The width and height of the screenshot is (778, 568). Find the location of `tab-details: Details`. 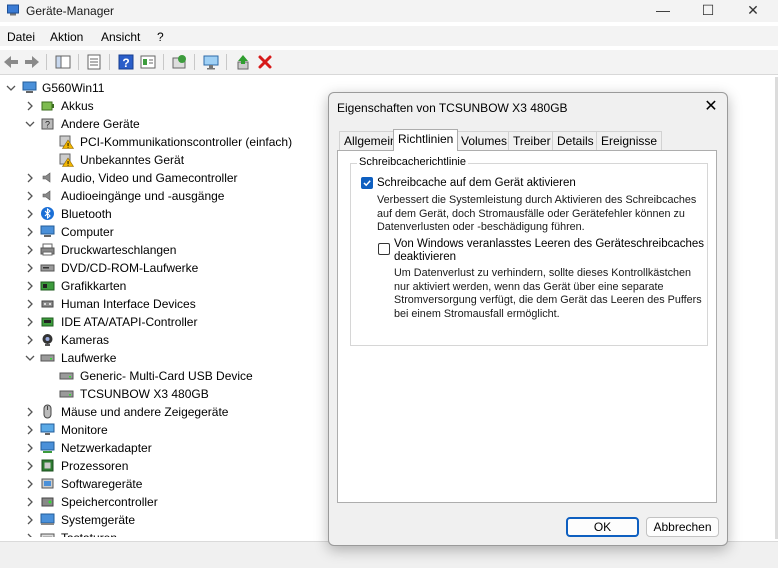

tab-details: Details is located at coordinates (575, 140).